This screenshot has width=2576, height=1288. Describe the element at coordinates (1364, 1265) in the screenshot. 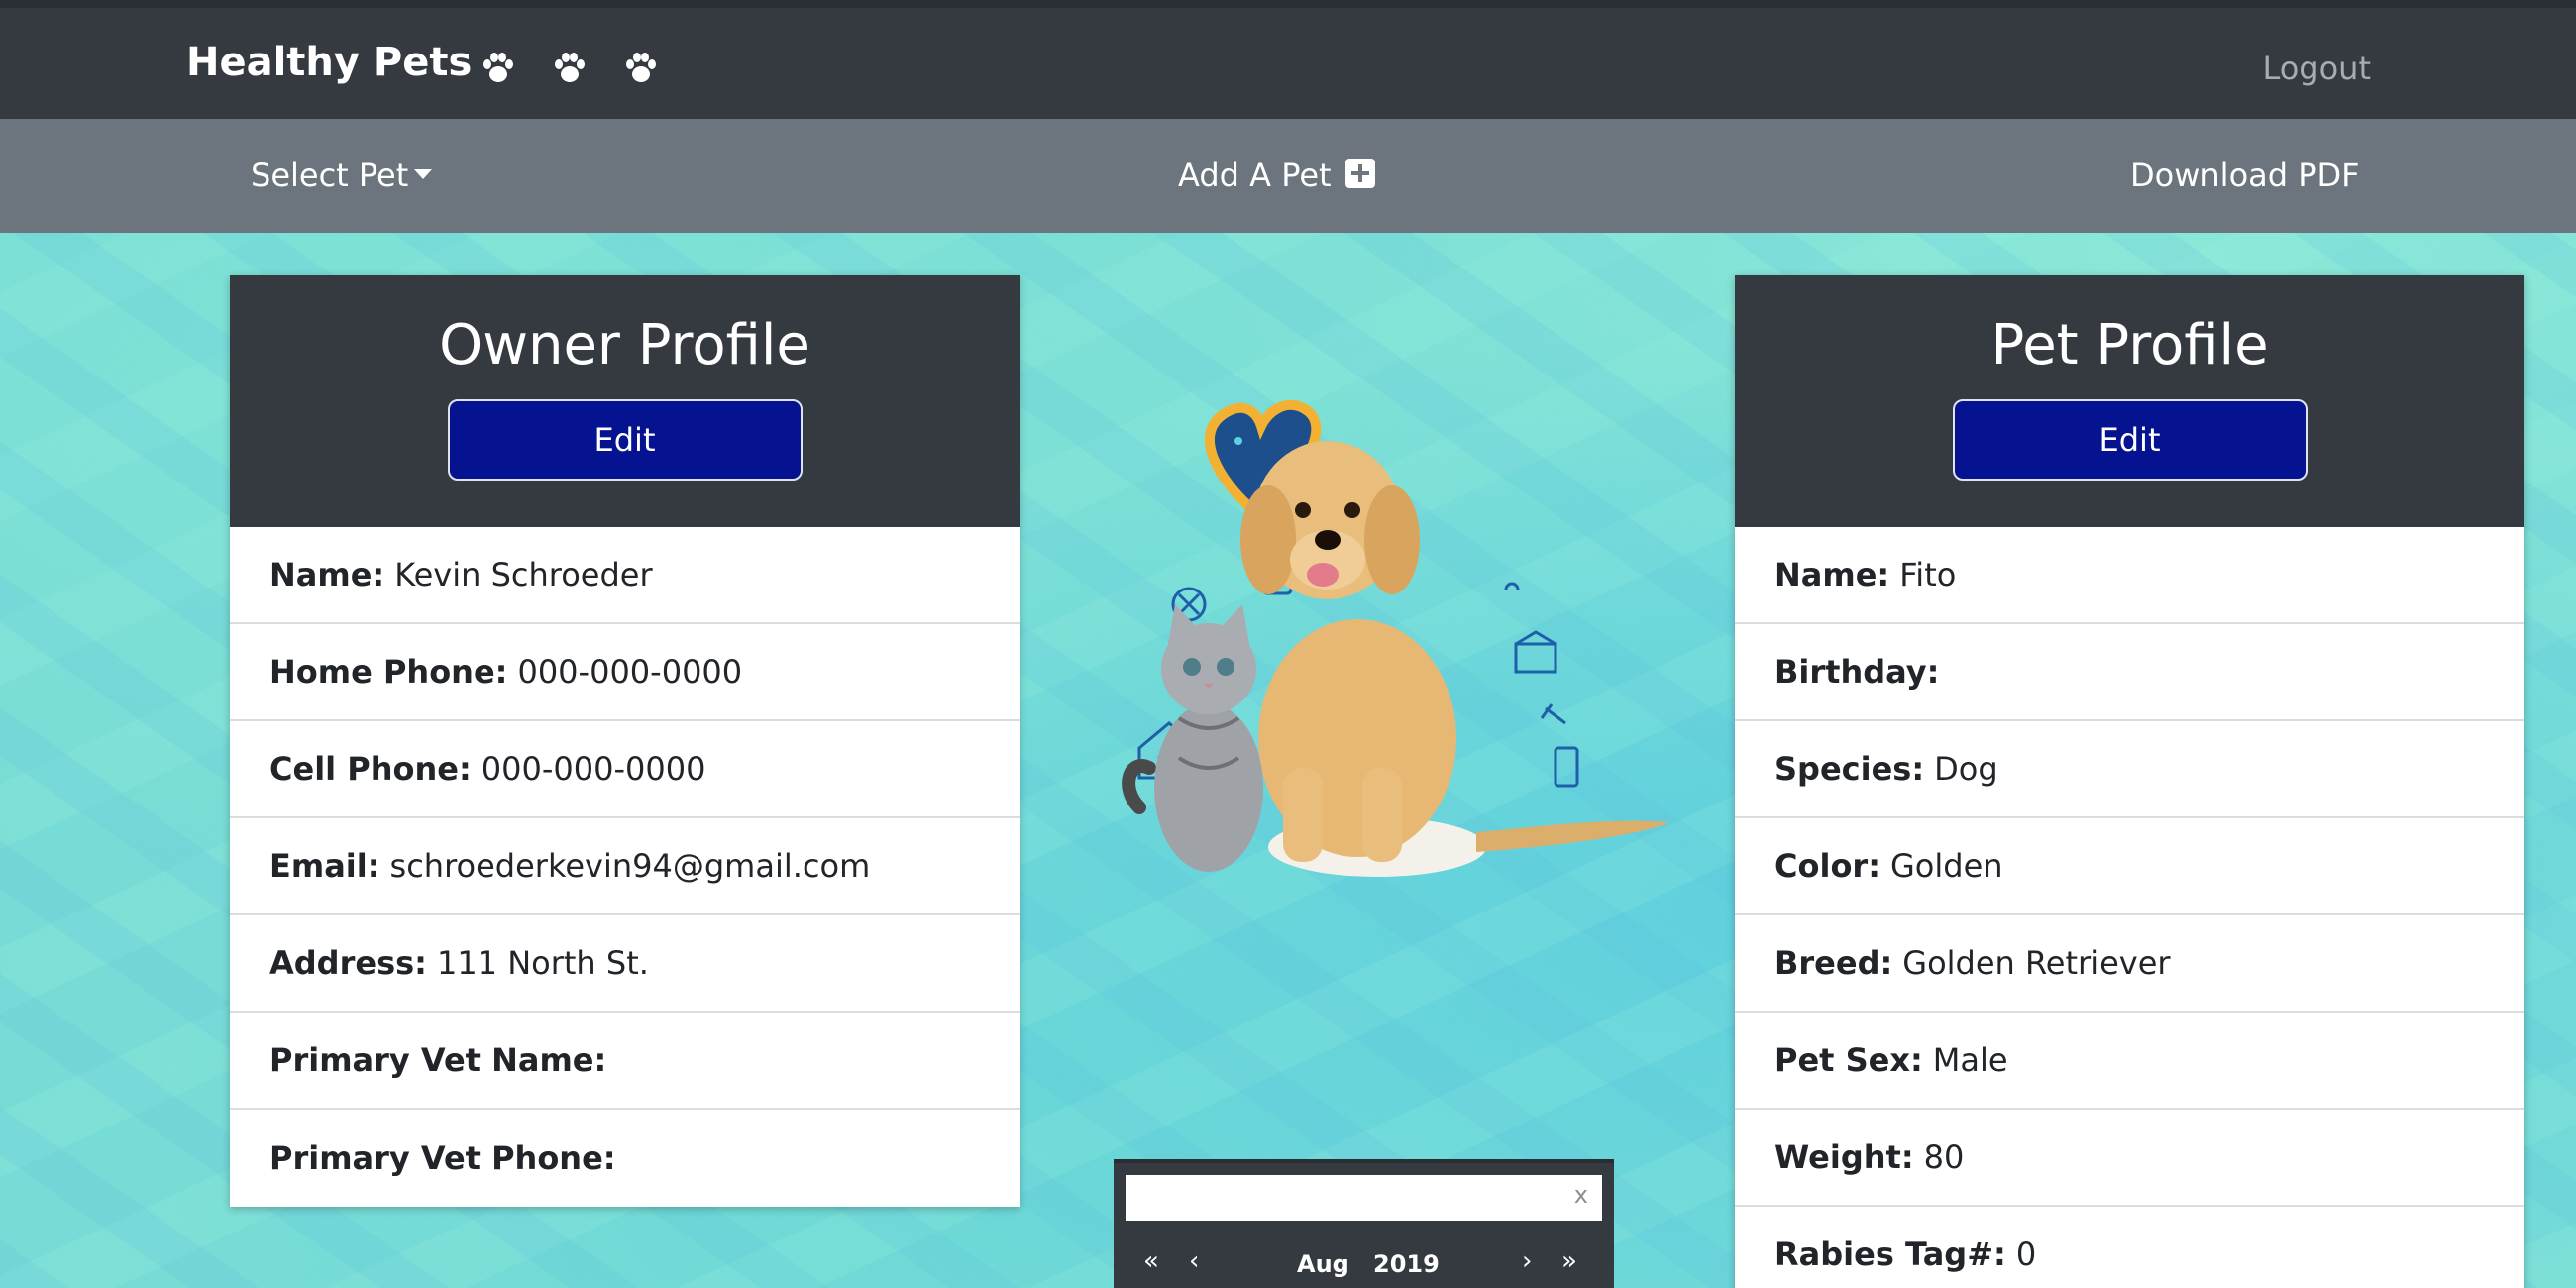

I see `datepicker-nav: « ‹ Aug 2019 › »` at that location.